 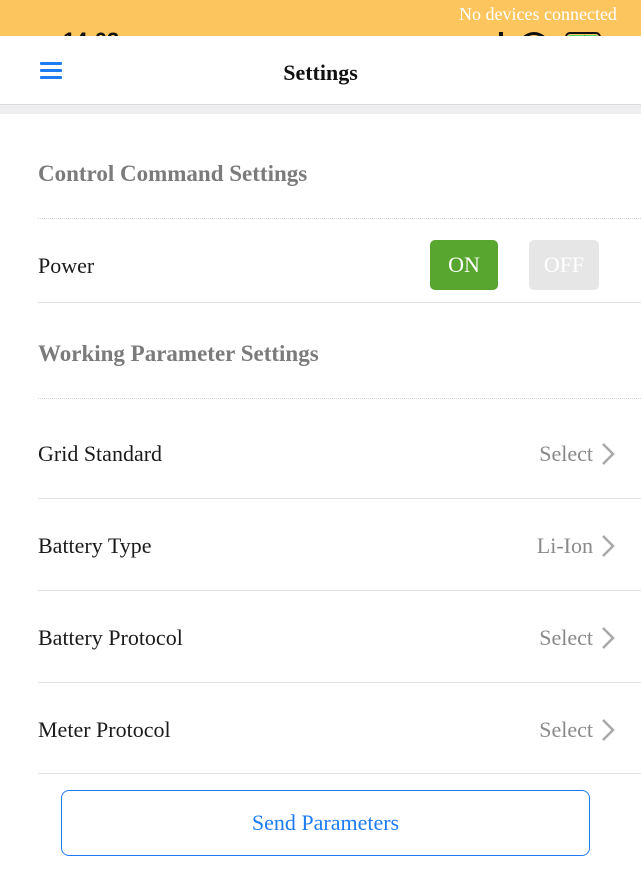 I want to click on power-label: Power, so click(x=66, y=265).